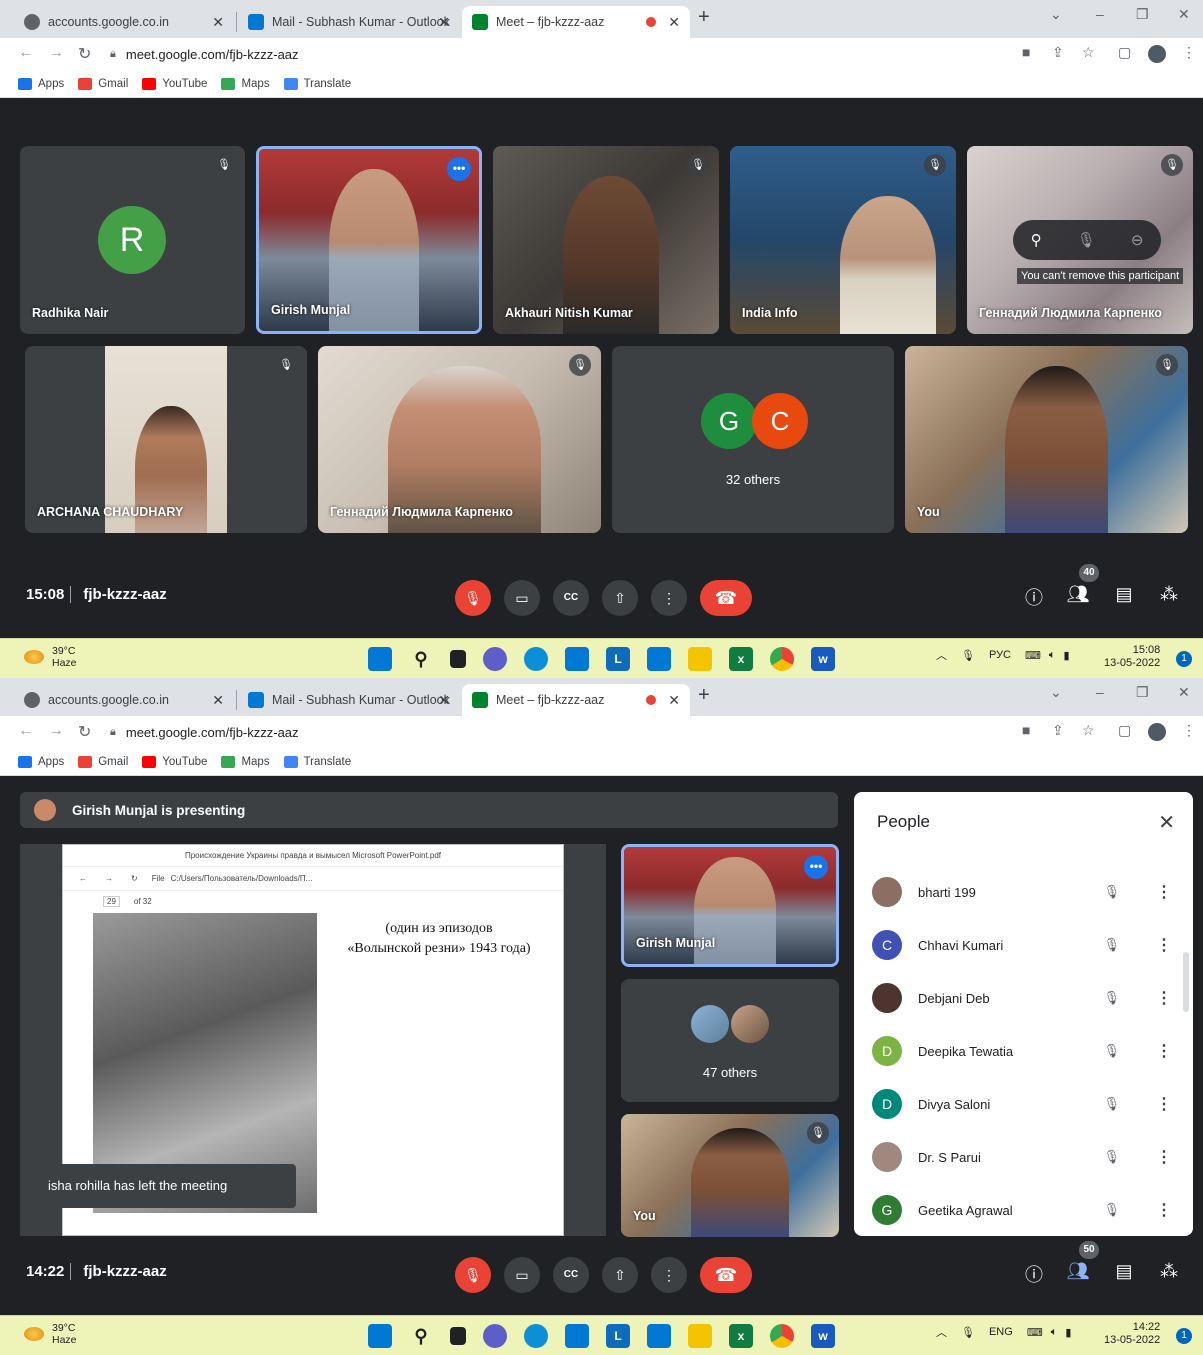 This screenshot has height=1355, width=1203. Describe the element at coordinates (606, 240) in the screenshot. I see `participant-tile: 🎙︎ Akhauri Nitish Kumar` at that location.